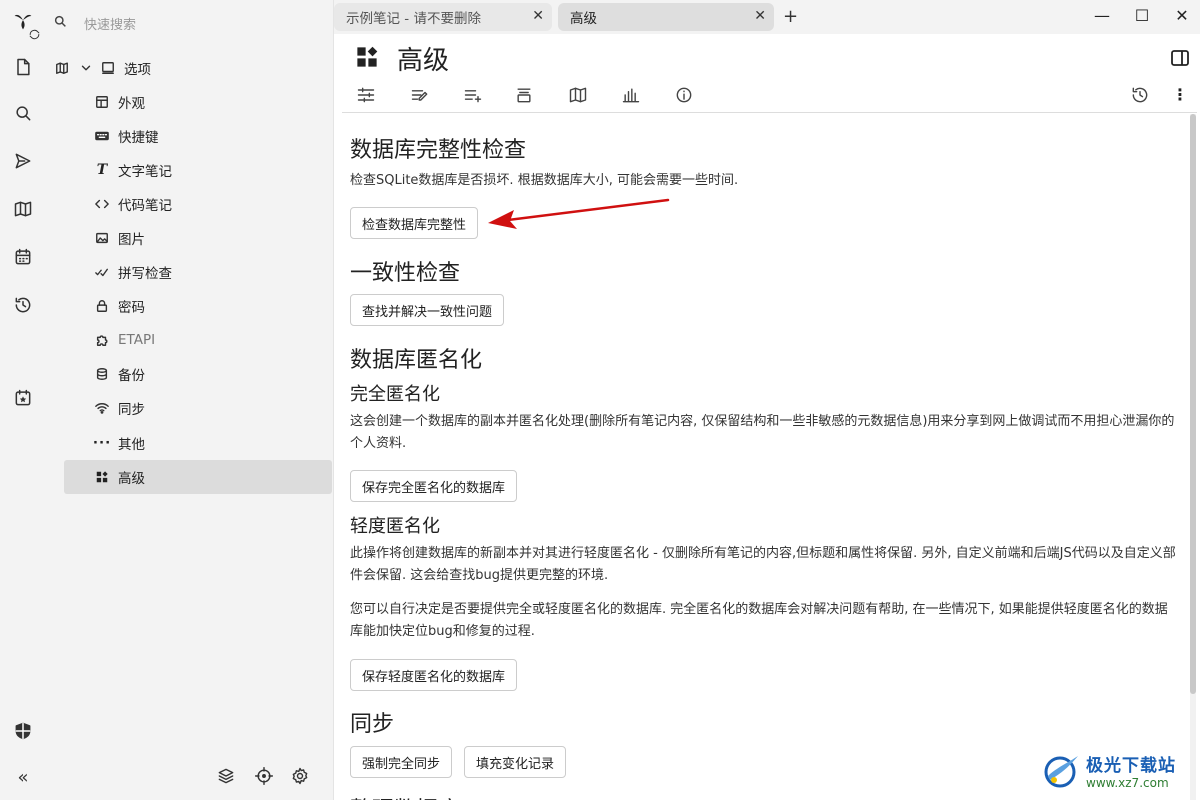  Describe the element at coordinates (438, 150) in the screenshot. I see `section-title-integrity: 数据库完整性检查` at that location.